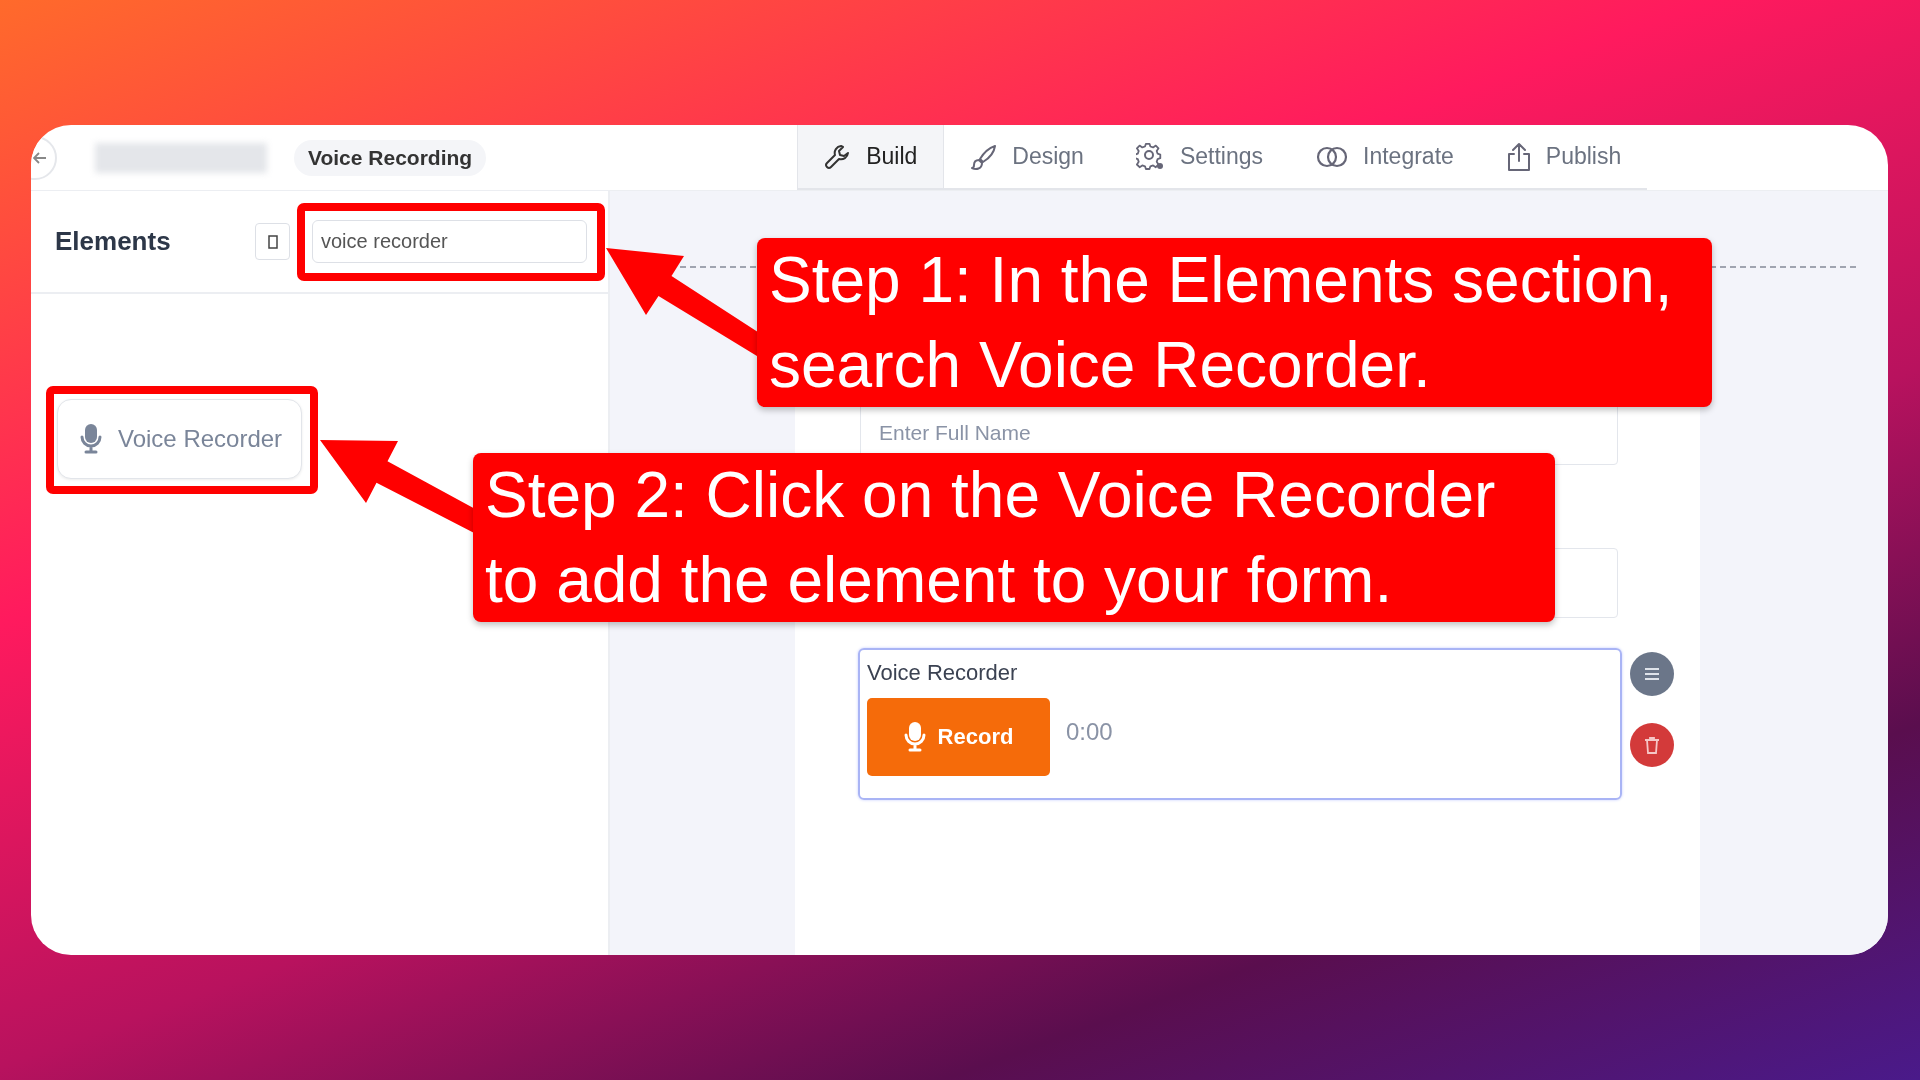 The height and width of the screenshot is (1080, 1920). I want to click on delete-button, so click(1652, 745).